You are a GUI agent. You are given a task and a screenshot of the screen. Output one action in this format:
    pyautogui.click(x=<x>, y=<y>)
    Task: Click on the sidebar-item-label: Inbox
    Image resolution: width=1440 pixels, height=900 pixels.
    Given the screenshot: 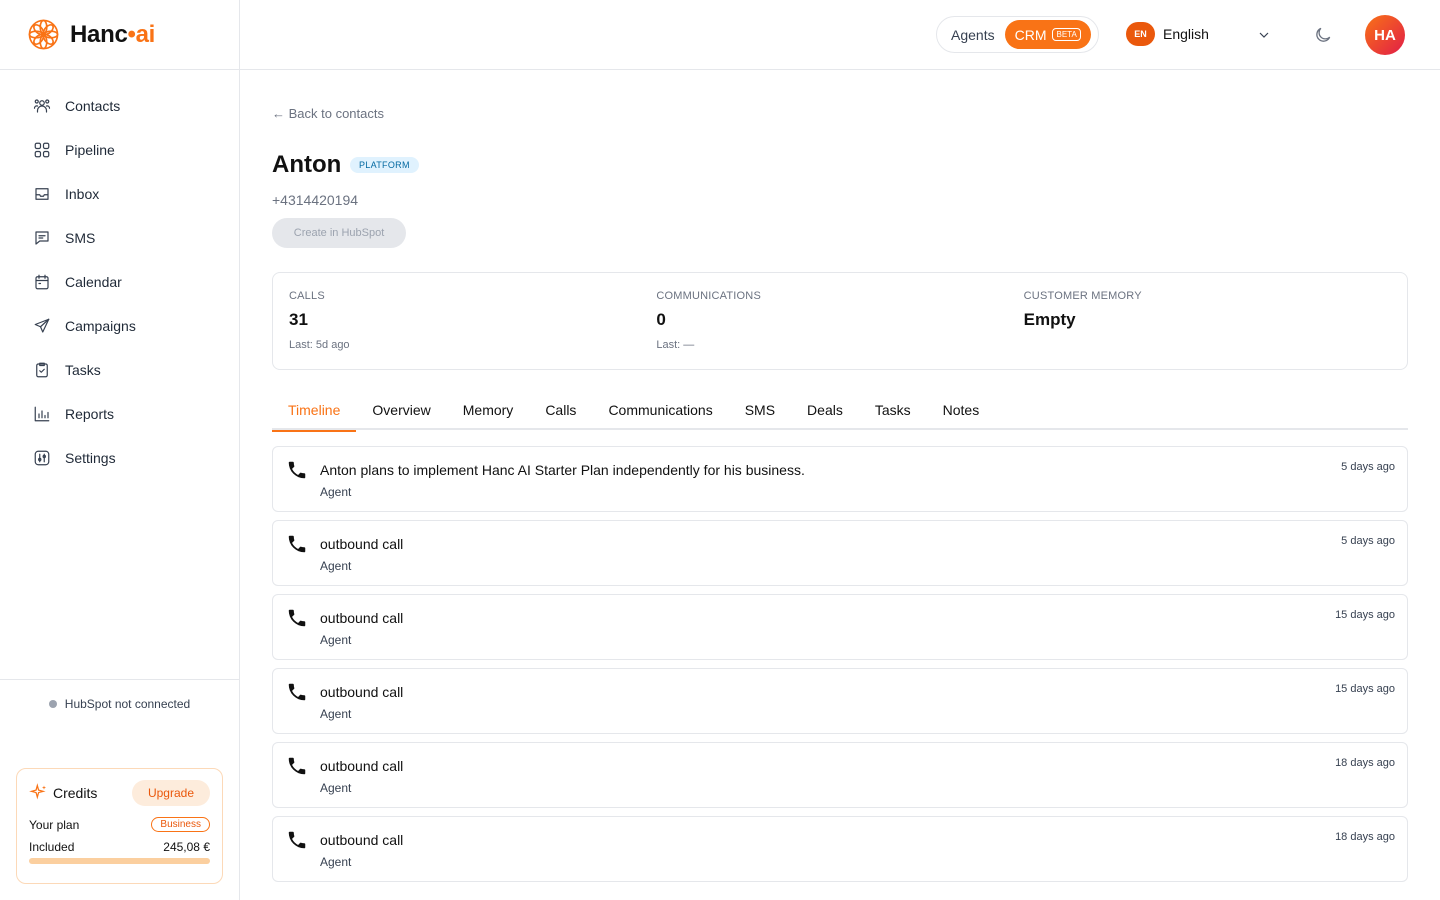 What is the action you would take?
    pyautogui.click(x=82, y=194)
    